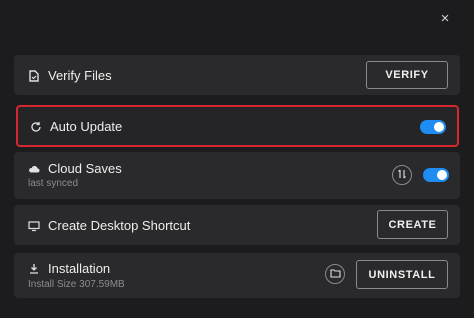 Image resolution: width=474 pixels, height=318 pixels. Describe the element at coordinates (407, 75) in the screenshot. I see `verify-button: VERIFY` at that location.